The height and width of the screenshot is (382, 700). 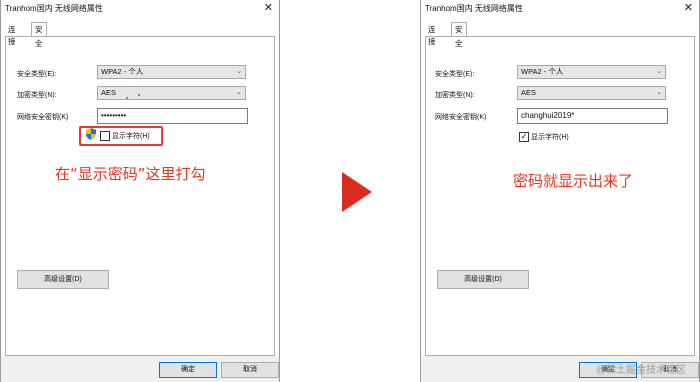 I want to click on next-arrow-icon, so click(x=357, y=192).